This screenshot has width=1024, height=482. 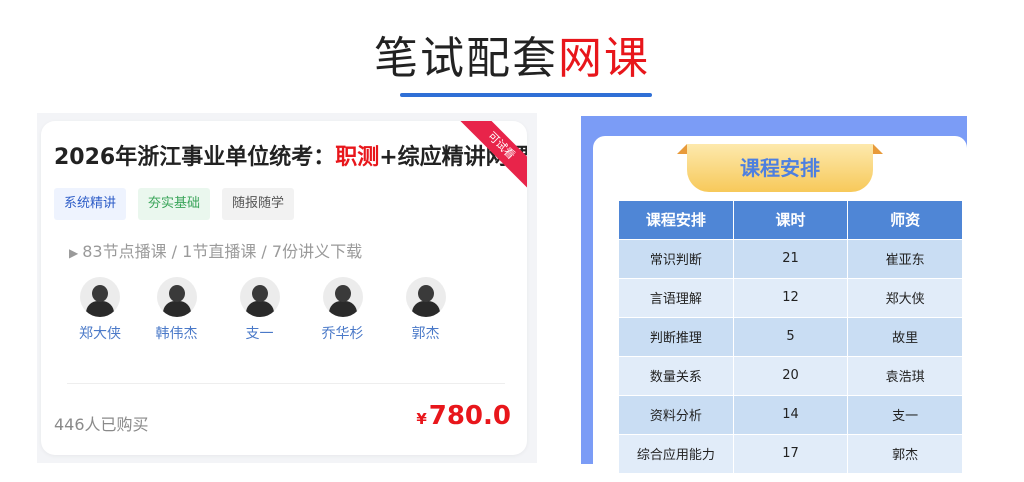 I want to click on table-row: 资料分析 14 支一, so click(x=790, y=414).